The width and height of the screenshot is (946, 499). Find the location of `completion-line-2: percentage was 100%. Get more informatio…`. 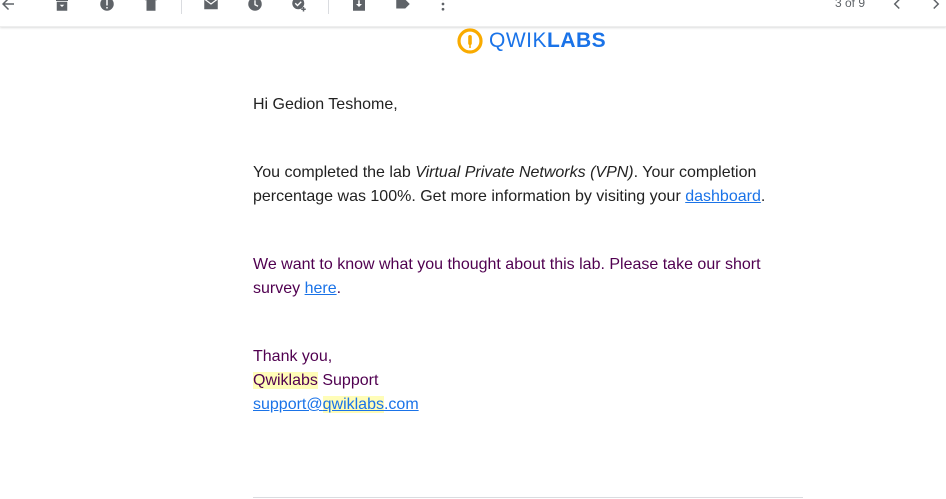

completion-line-2: percentage was 100%. Get more informatio… is located at coordinates (509, 196).